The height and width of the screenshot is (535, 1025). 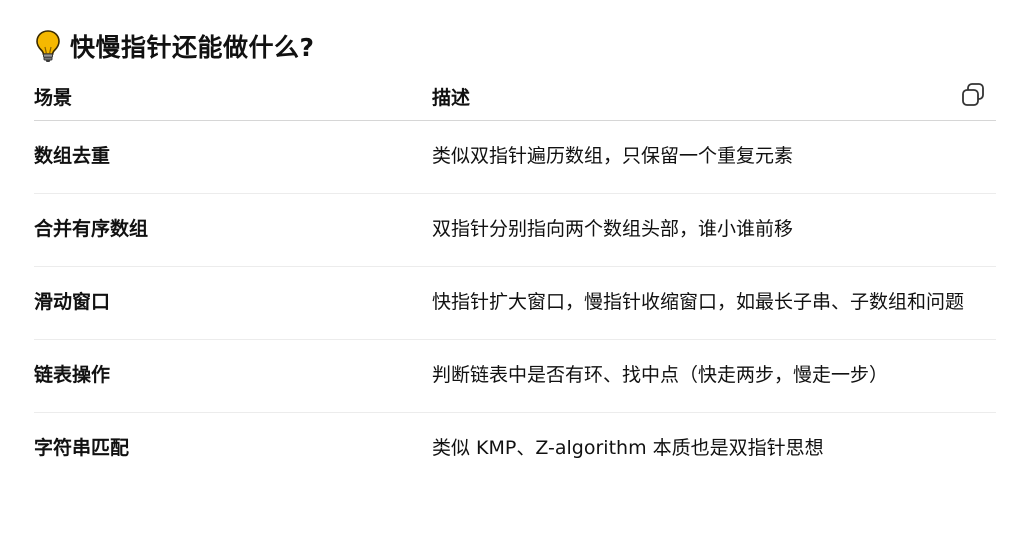 I want to click on table-row: 合并有序数组 双指针分别指向两个数组头部，谁小谁前移, so click(x=515, y=230).